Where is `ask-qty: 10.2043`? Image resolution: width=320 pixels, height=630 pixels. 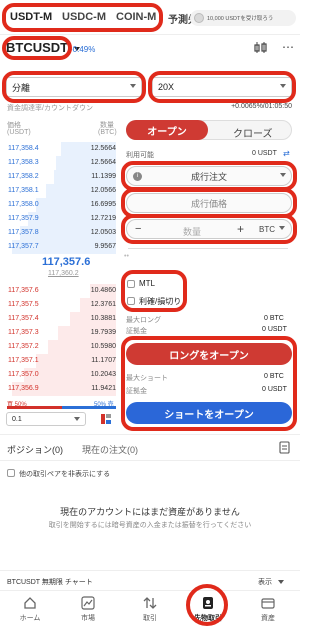
ask-qty: 10.2043 is located at coordinates (103, 374).